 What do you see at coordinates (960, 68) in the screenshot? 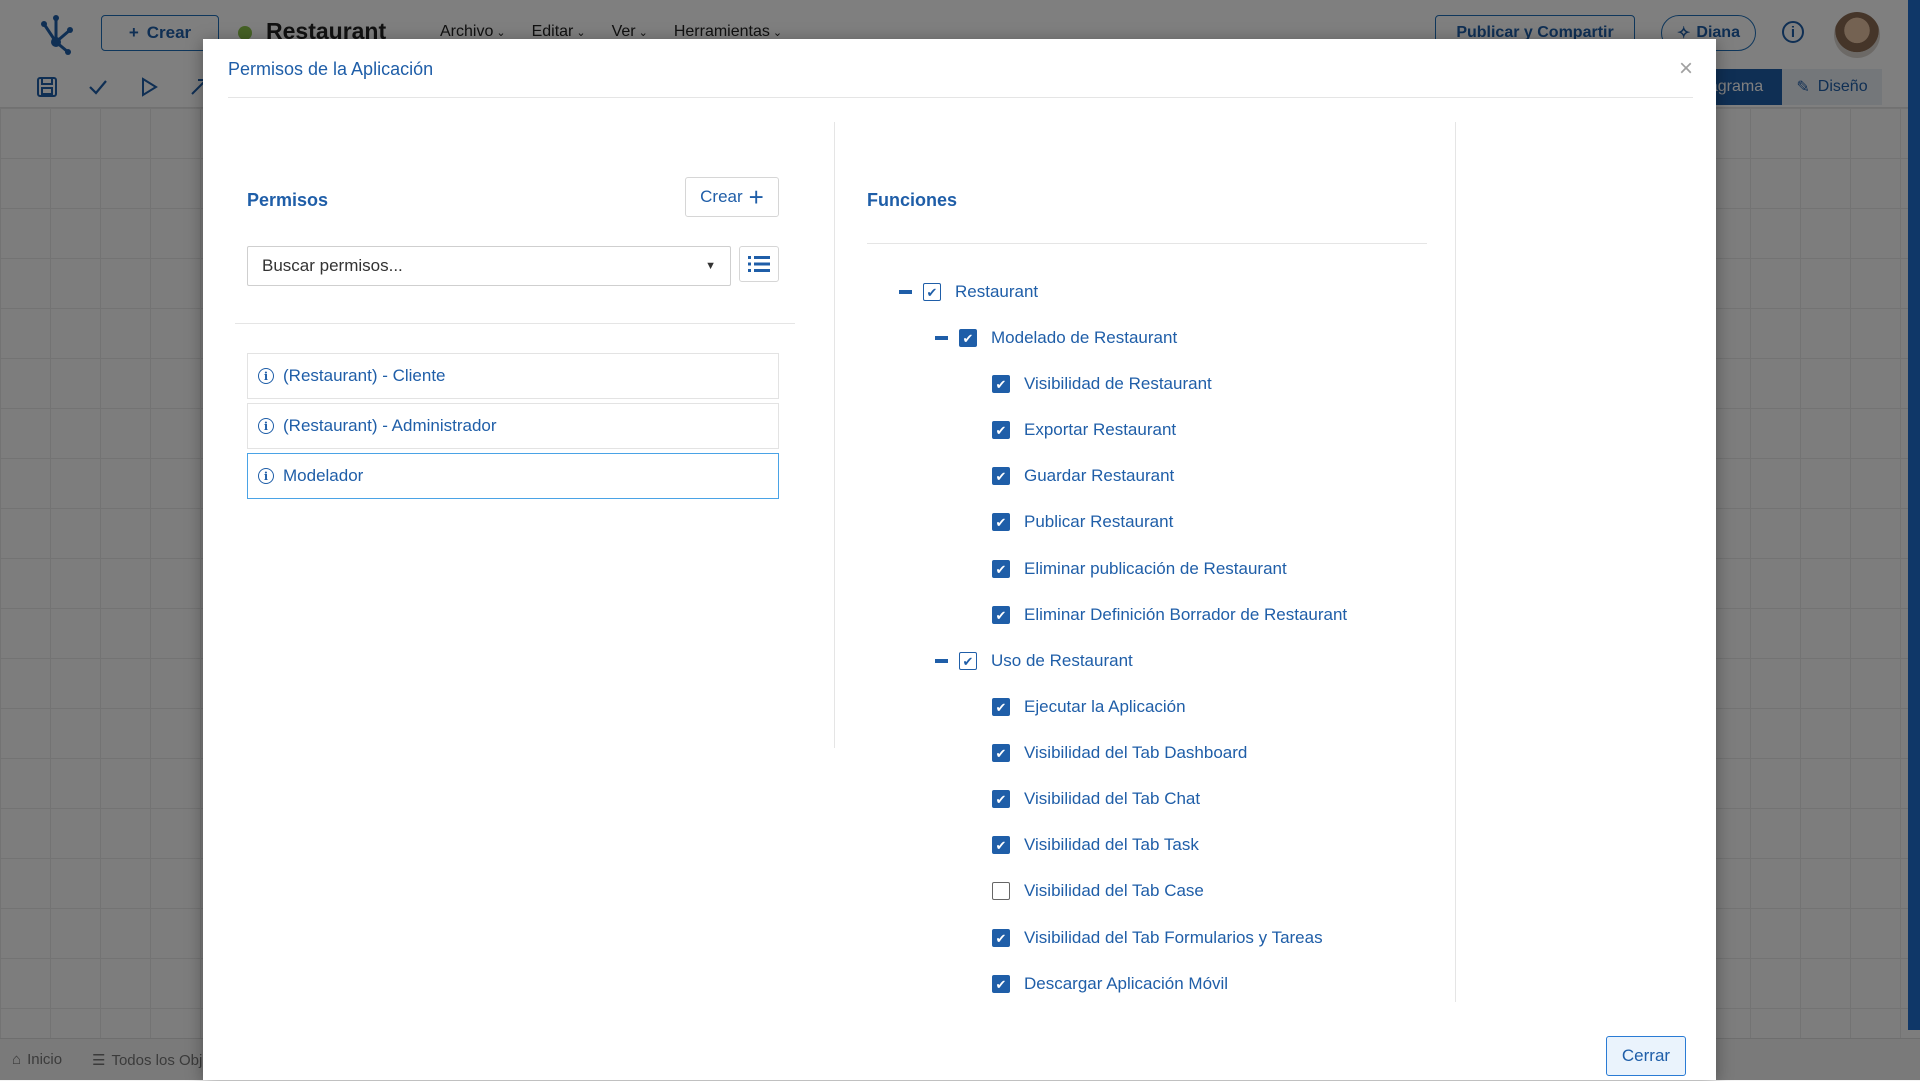
I see `modal-header: Permisos de la Aplicación ×` at bounding box center [960, 68].